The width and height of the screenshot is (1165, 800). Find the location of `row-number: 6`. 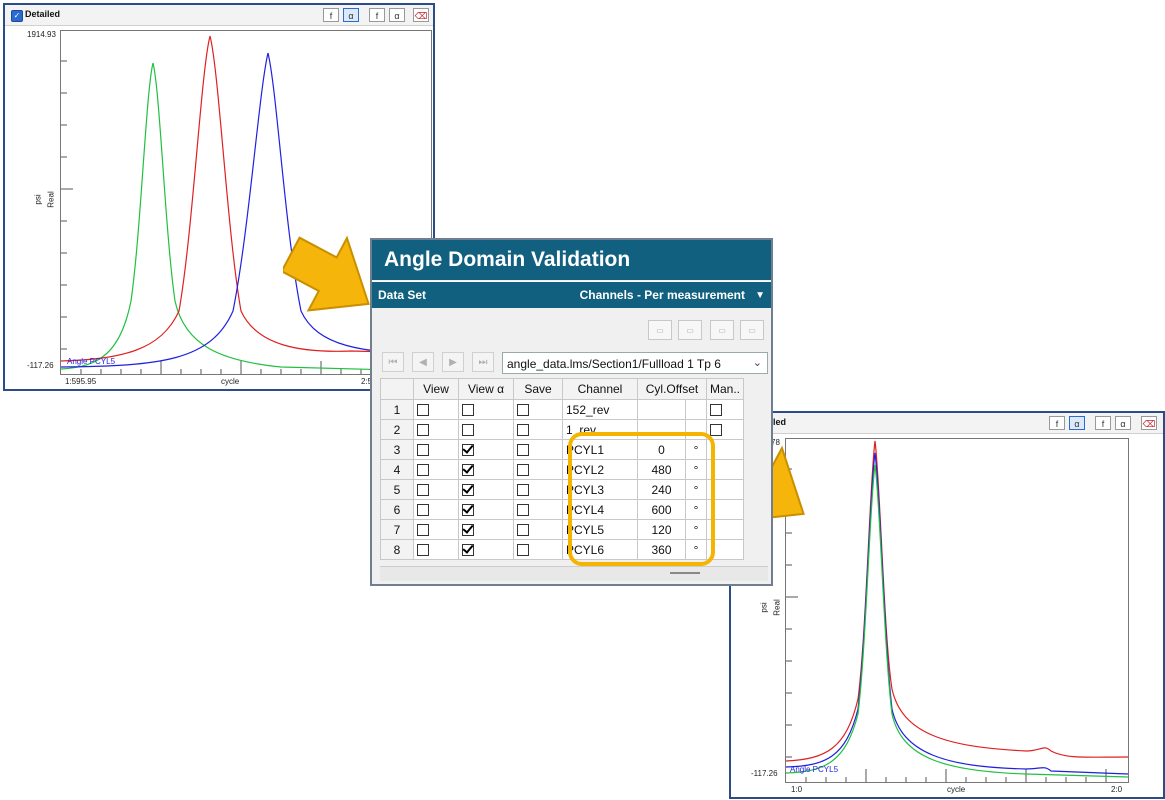

row-number: 6 is located at coordinates (397, 509).